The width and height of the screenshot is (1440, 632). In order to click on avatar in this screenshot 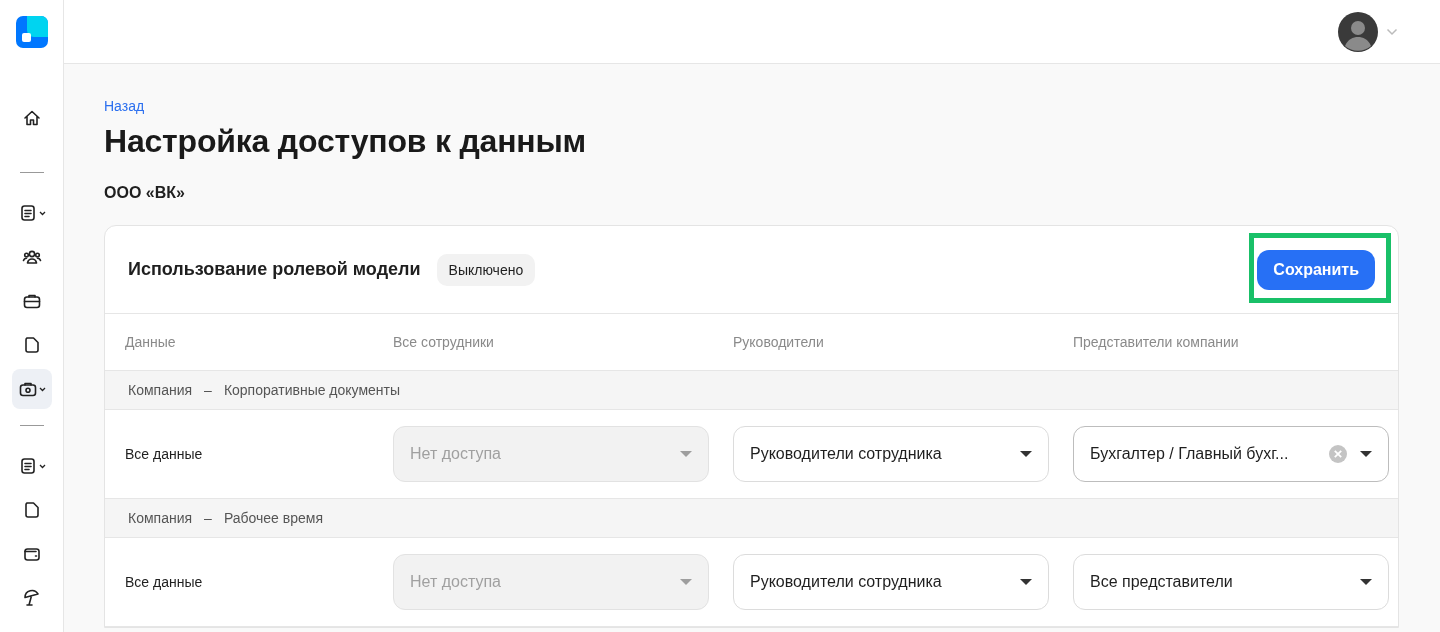, I will do `click(1358, 31)`.